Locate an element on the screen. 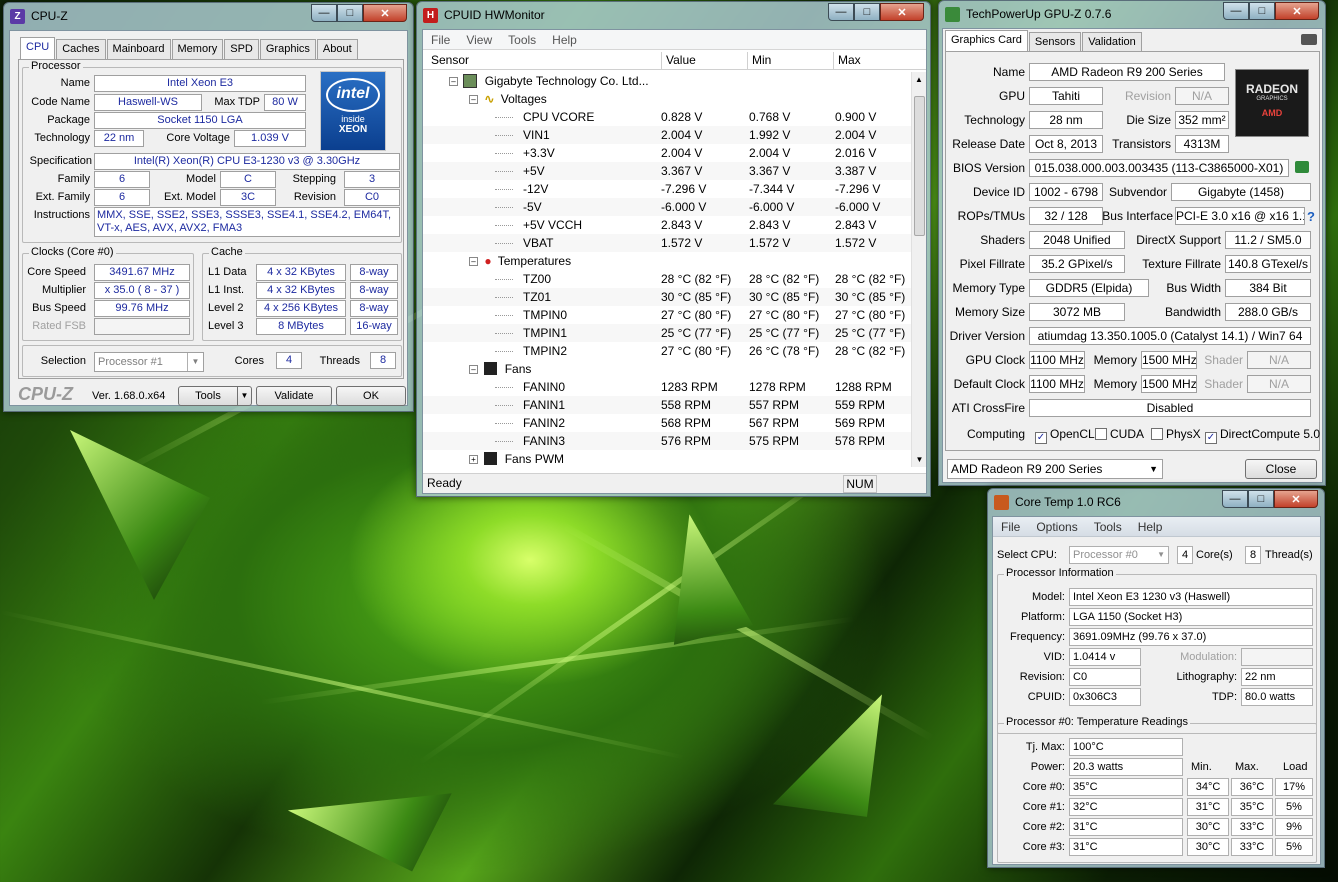 This screenshot has height=882, width=1338. sensor-value: 27 °C (80 °F) is located at coordinates (696, 315).